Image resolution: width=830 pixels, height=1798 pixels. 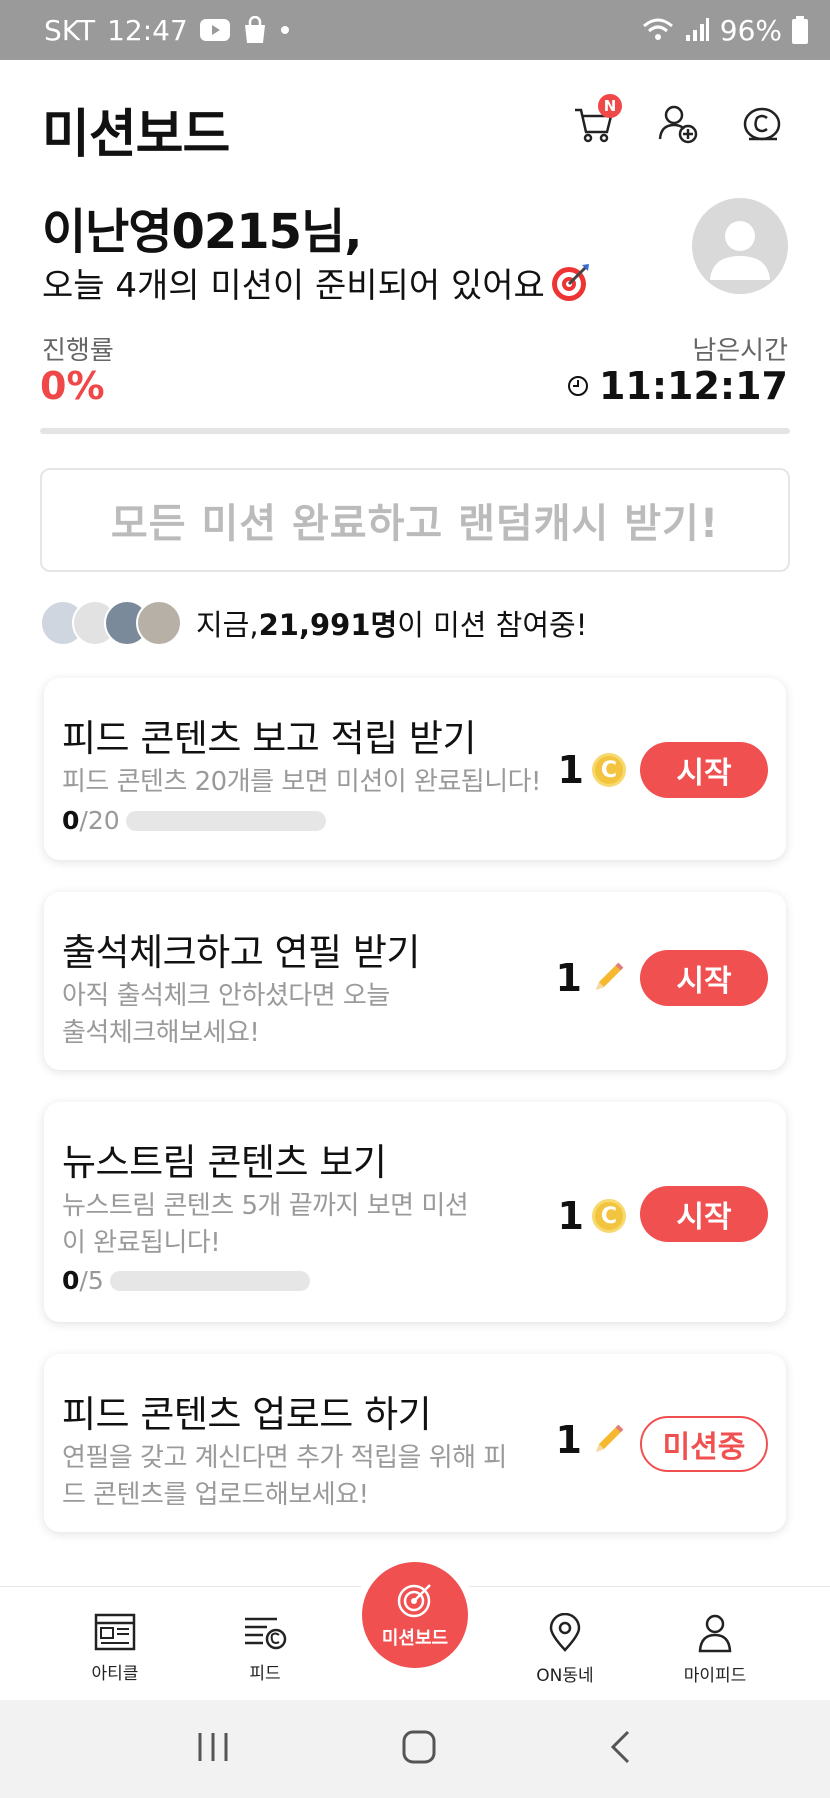 What do you see at coordinates (72, 386) in the screenshot?
I see `progress-value: 0%` at bounding box center [72, 386].